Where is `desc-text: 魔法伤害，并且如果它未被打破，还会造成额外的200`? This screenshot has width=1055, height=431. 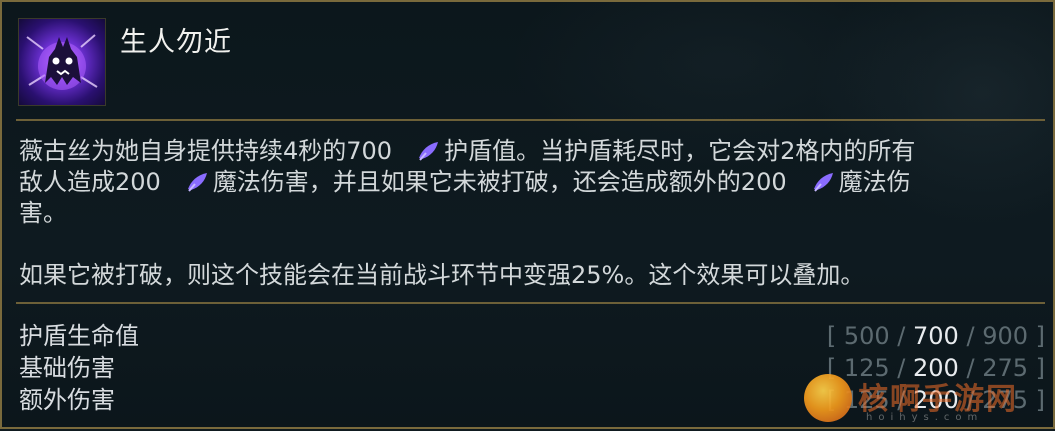 desc-text: 魔法伤害，并且如果它未被打破，还会造成额外的200 is located at coordinates (499, 182).